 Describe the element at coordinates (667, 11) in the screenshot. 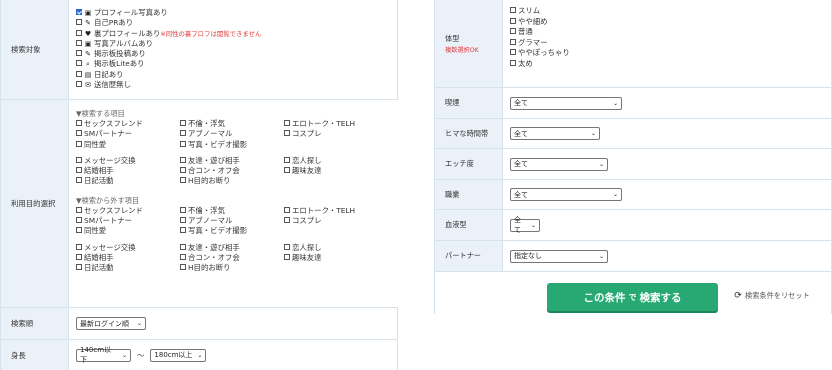

I see `body-type-option: スリム` at that location.